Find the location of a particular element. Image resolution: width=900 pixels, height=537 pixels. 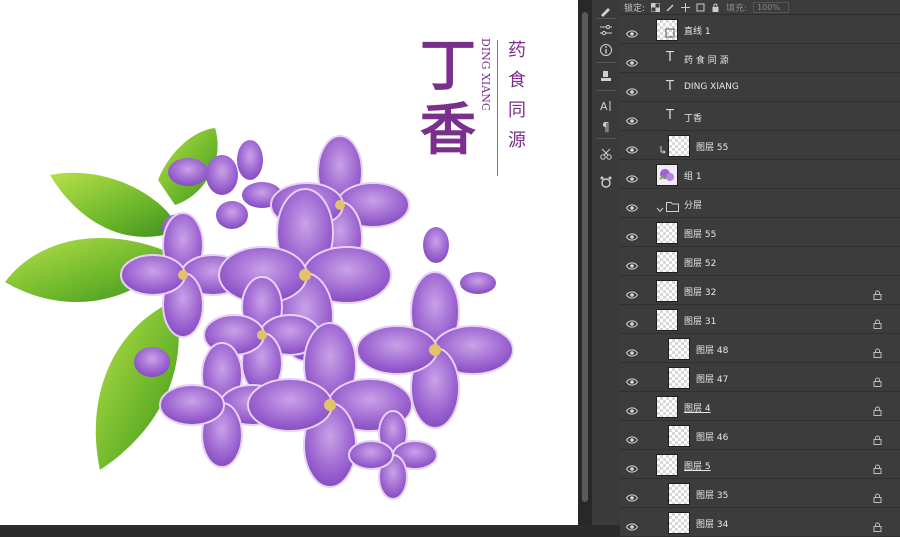

layer-row: 图层 52 is located at coordinates (760, 261).